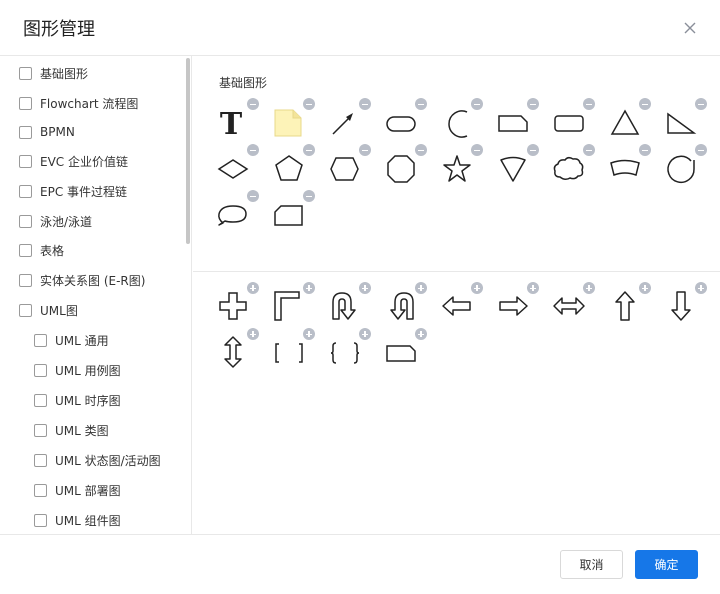 The width and height of the screenshot is (720, 594). Describe the element at coordinates (236, 120) in the screenshot. I see `text-icon: T` at that location.